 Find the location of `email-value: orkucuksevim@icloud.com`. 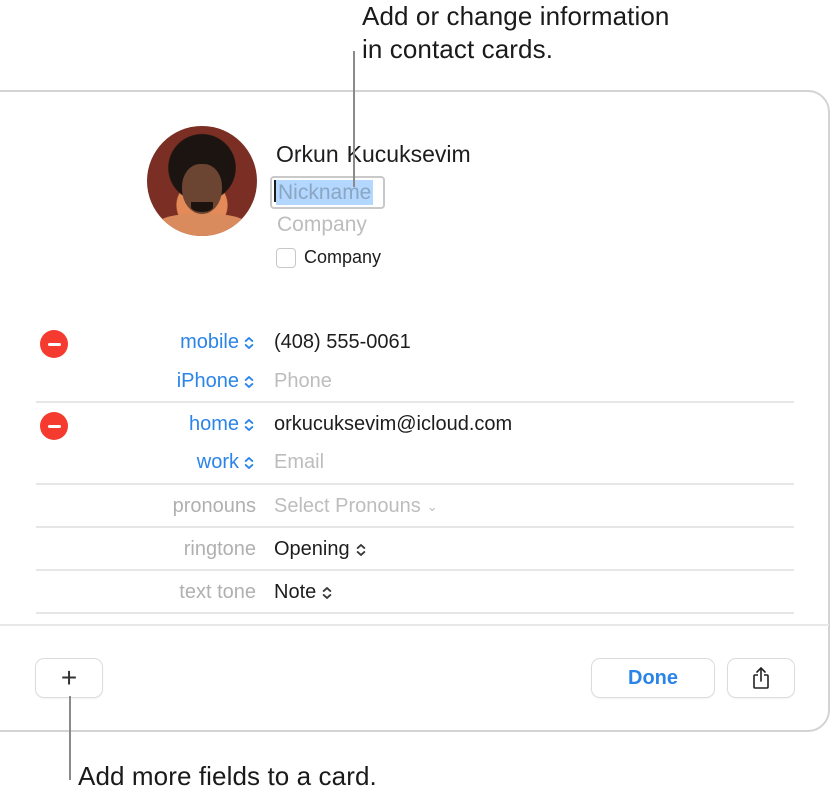

email-value: orkucuksevim@icloud.com is located at coordinates (393, 424).